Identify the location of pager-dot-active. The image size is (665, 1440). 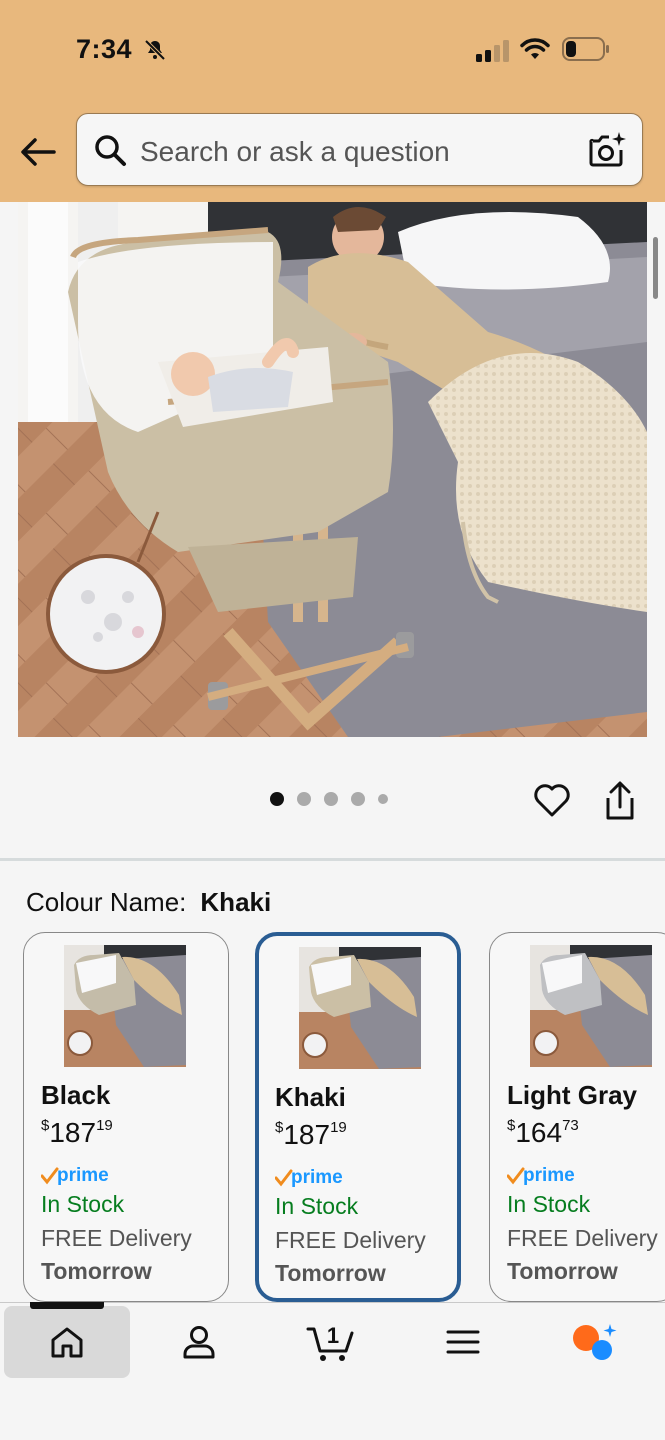
(277, 799).